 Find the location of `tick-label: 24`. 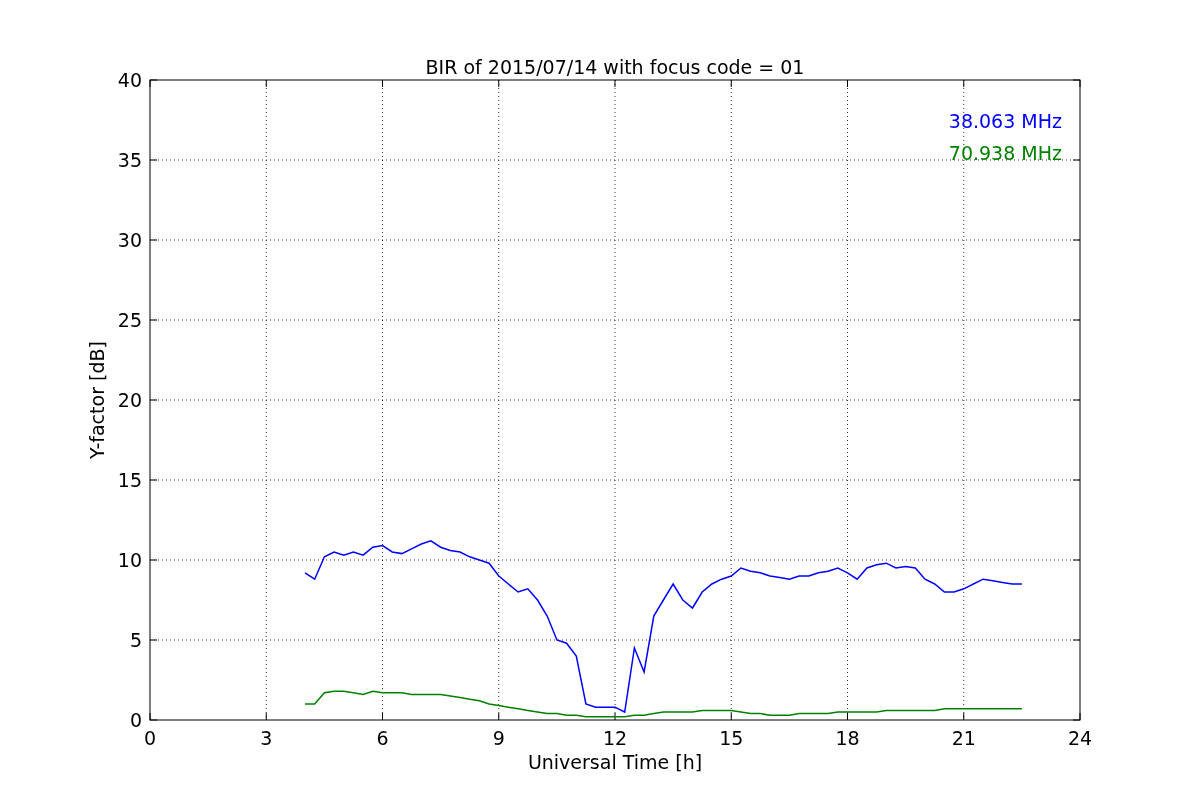

tick-label: 24 is located at coordinates (1080, 738).